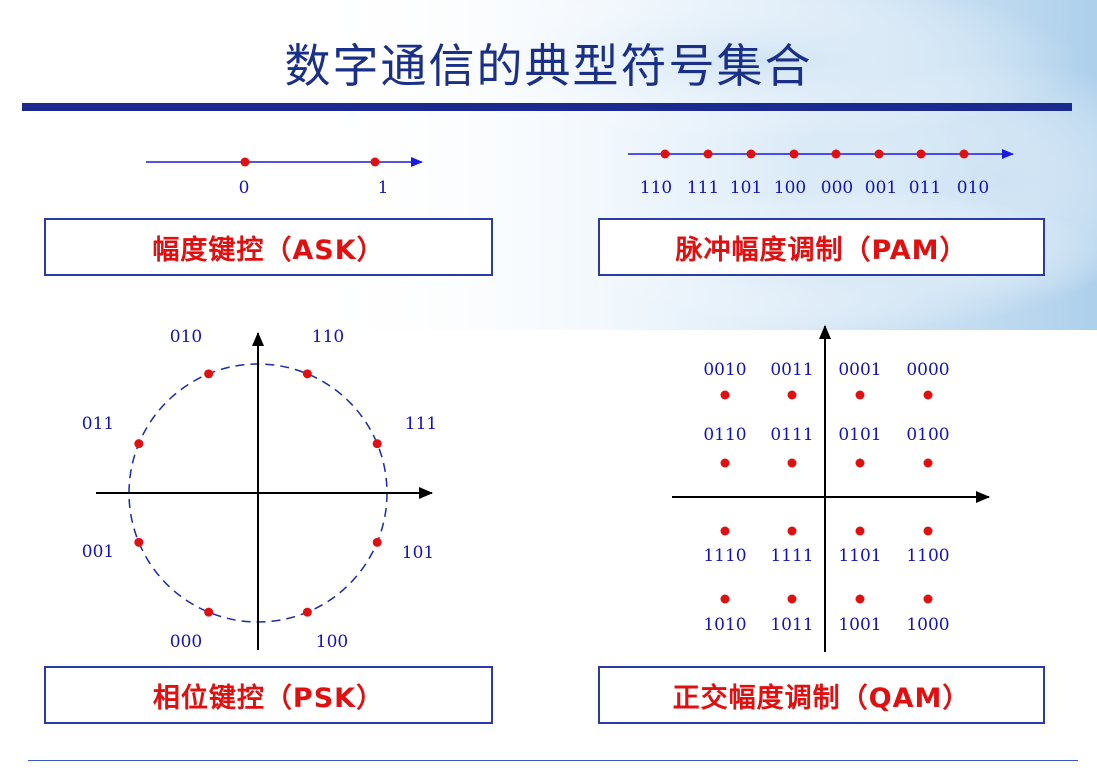 Image resolution: width=1097 pixels, height=768 pixels. Describe the element at coordinates (859, 625) in the screenshot. I see `point-label: 1001` at that location.